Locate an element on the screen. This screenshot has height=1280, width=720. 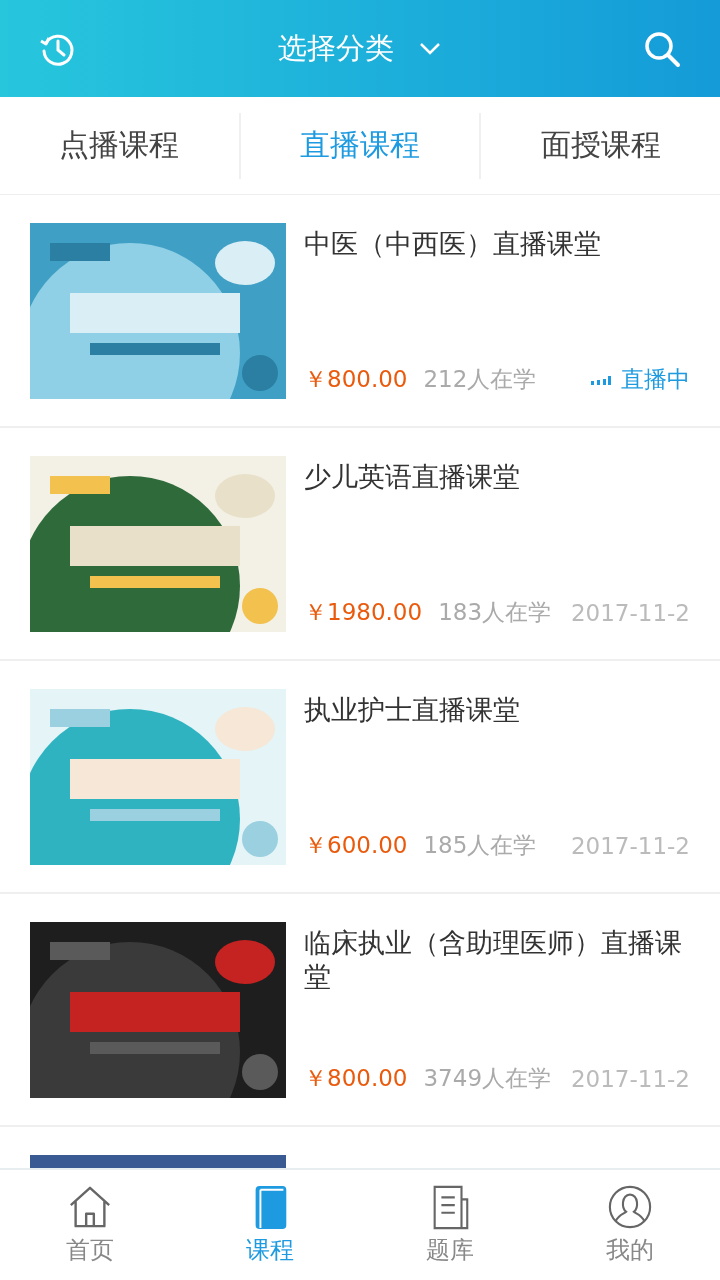
signal-bars-icon is located at coordinates (601, 379).